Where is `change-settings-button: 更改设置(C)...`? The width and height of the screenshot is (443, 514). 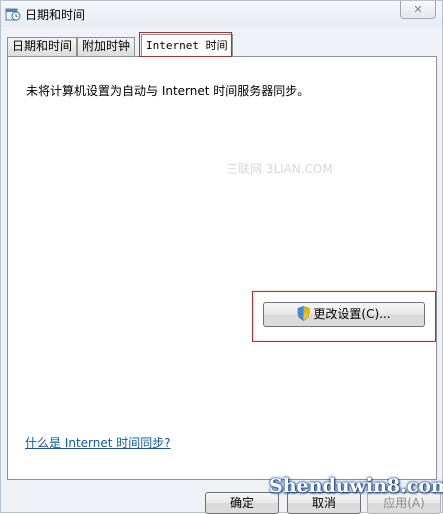
change-settings-button: 更改设置(C)... is located at coordinates (344, 314).